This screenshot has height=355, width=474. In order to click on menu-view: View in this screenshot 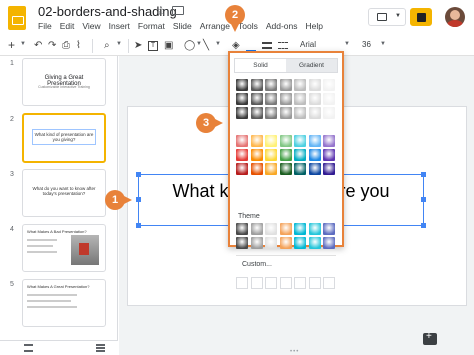, I will do `click(91, 26)`.